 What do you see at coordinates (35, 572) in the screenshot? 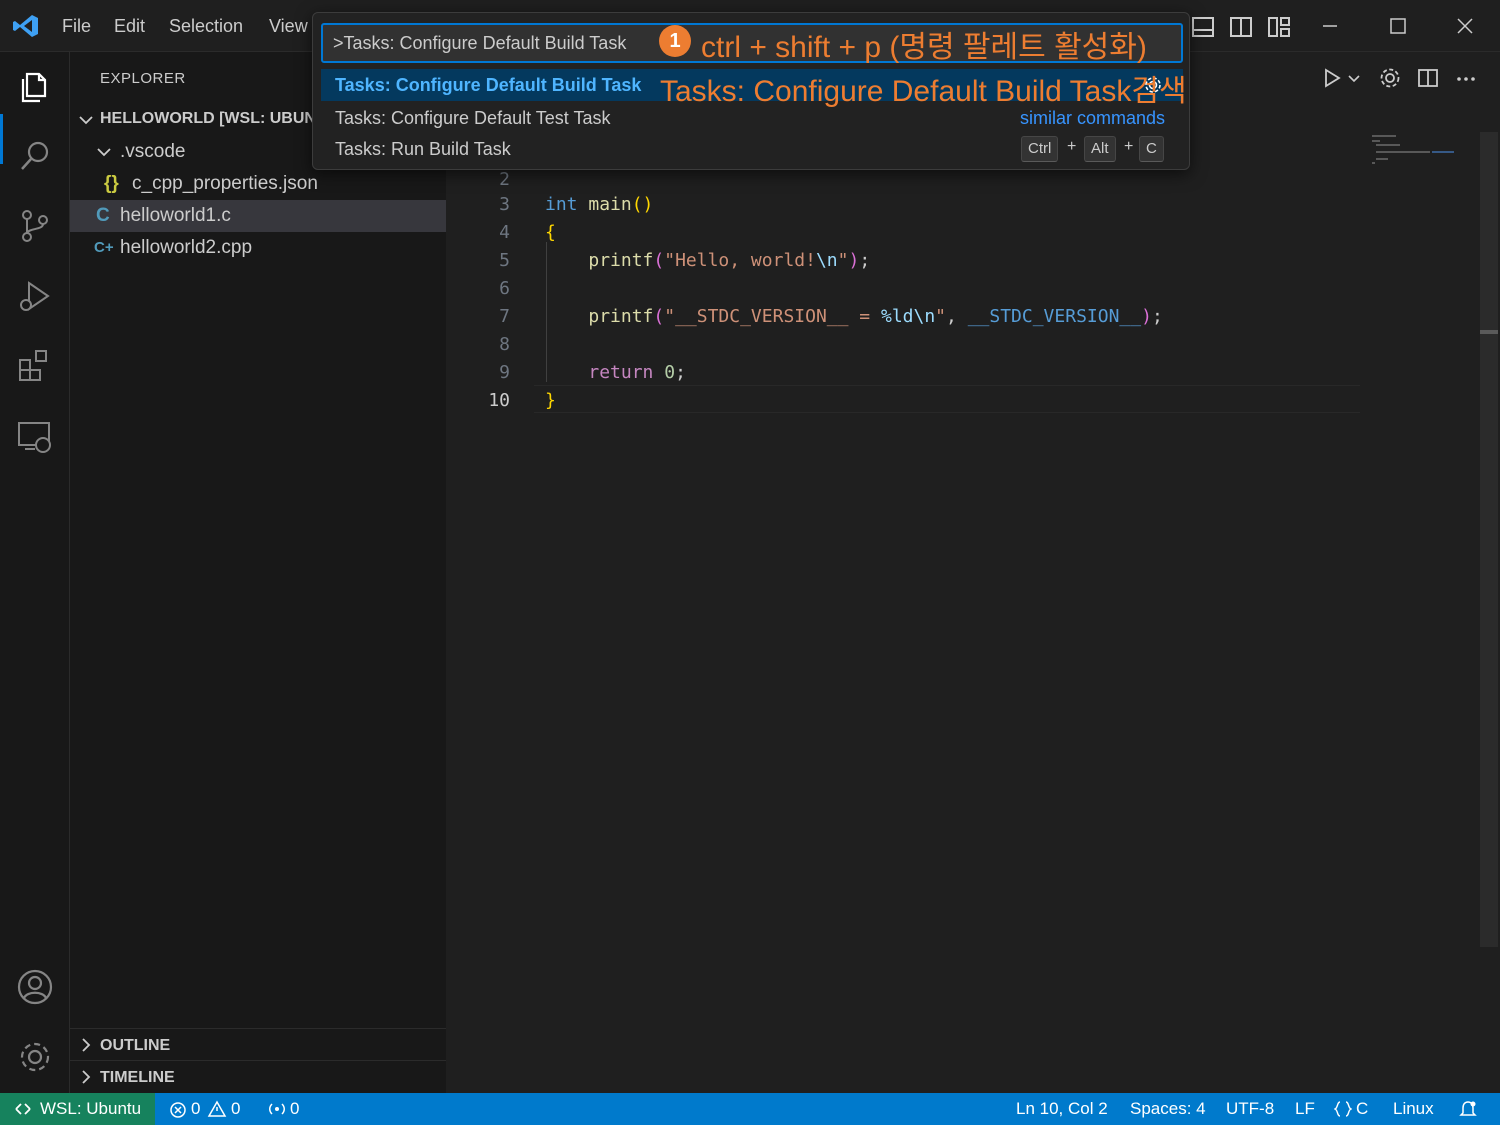
I see `activity-bar` at bounding box center [35, 572].